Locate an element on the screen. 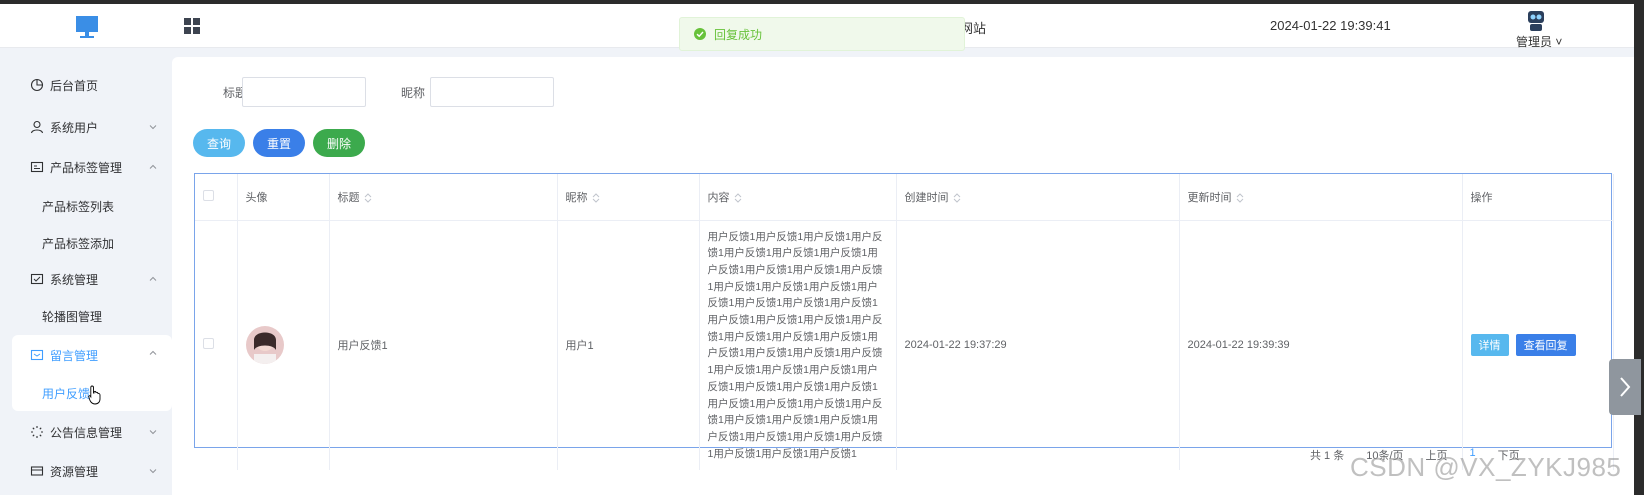 The height and width of the screenshot is (495, 1644). resource-icon is located at coordinates (37, 471).